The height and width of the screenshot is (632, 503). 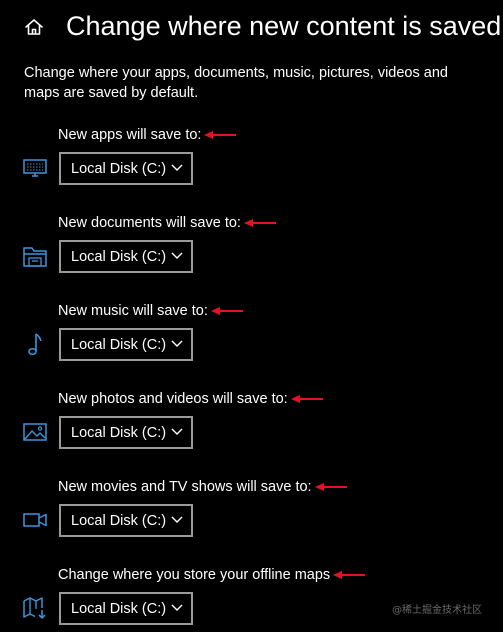 I want to click on music-note-icon, so click(x=35, y=344).